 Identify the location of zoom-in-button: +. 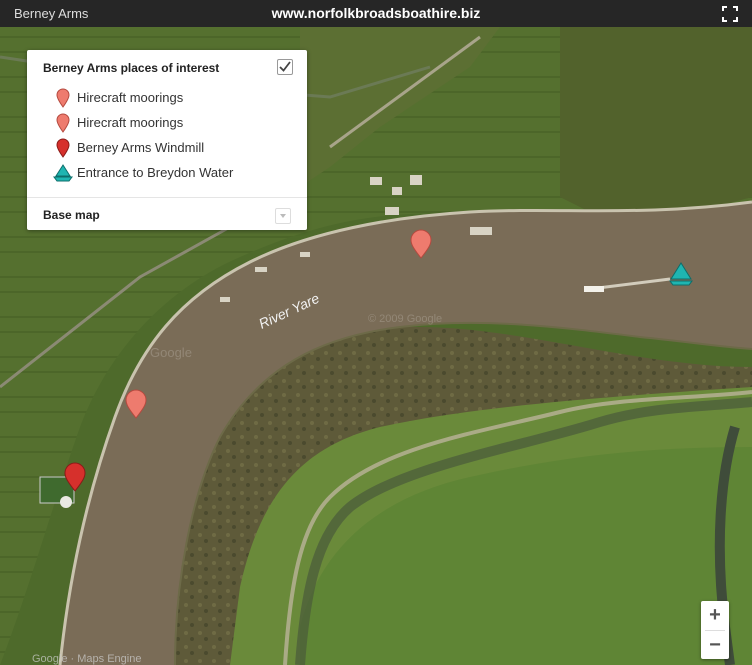
(715, 615).